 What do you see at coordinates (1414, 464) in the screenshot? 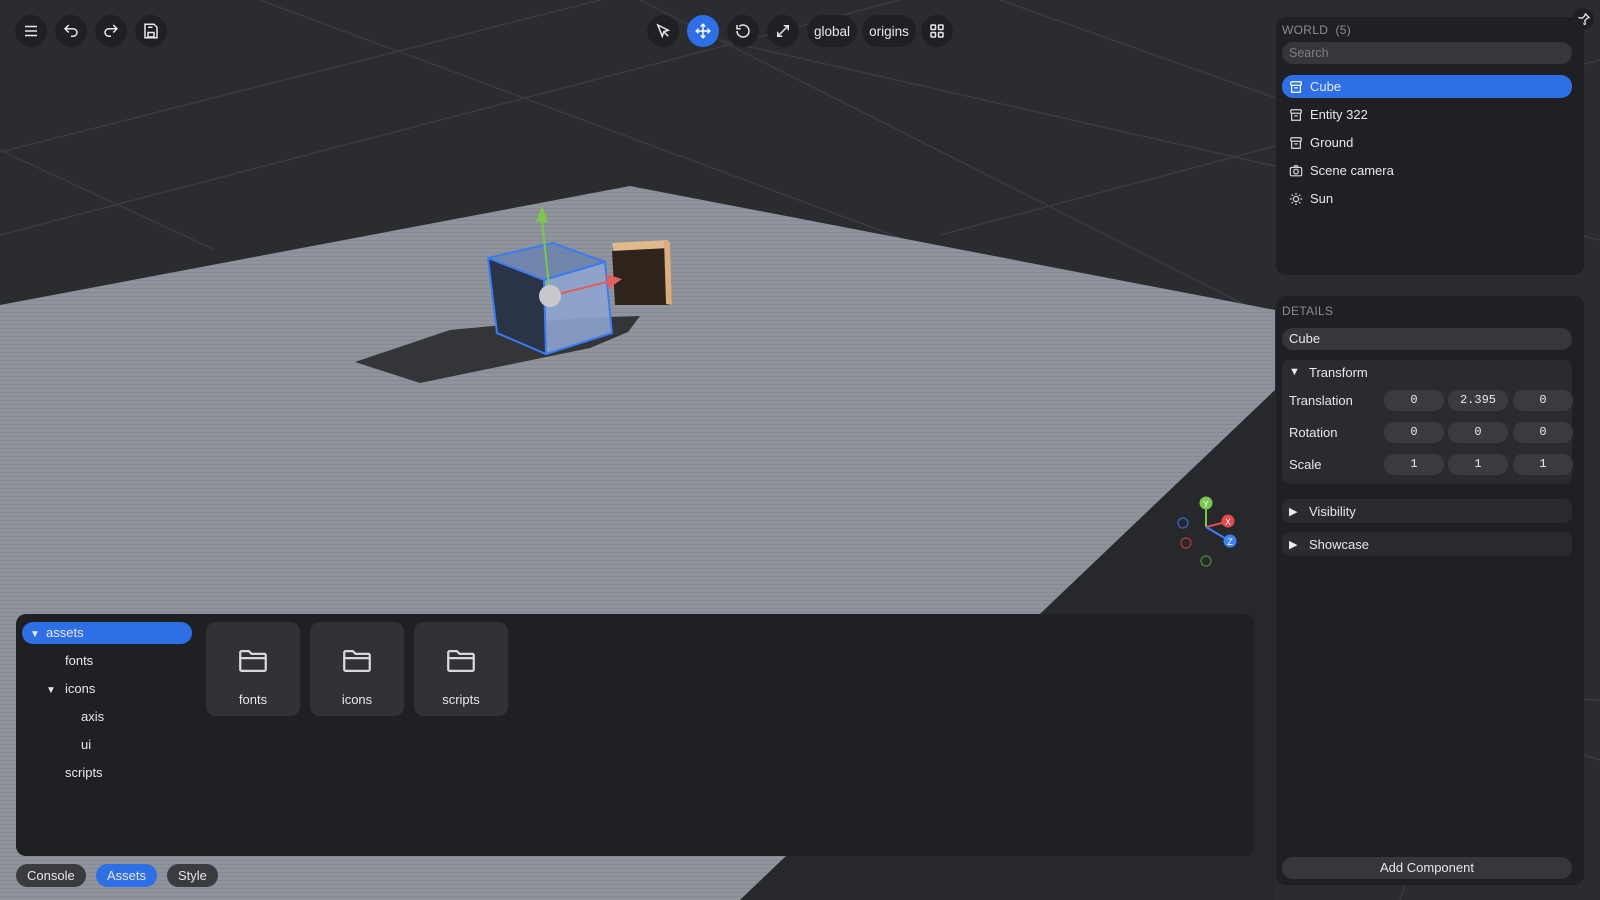
I see `scale-x-field: 1` at bounding box center [1414, 464].